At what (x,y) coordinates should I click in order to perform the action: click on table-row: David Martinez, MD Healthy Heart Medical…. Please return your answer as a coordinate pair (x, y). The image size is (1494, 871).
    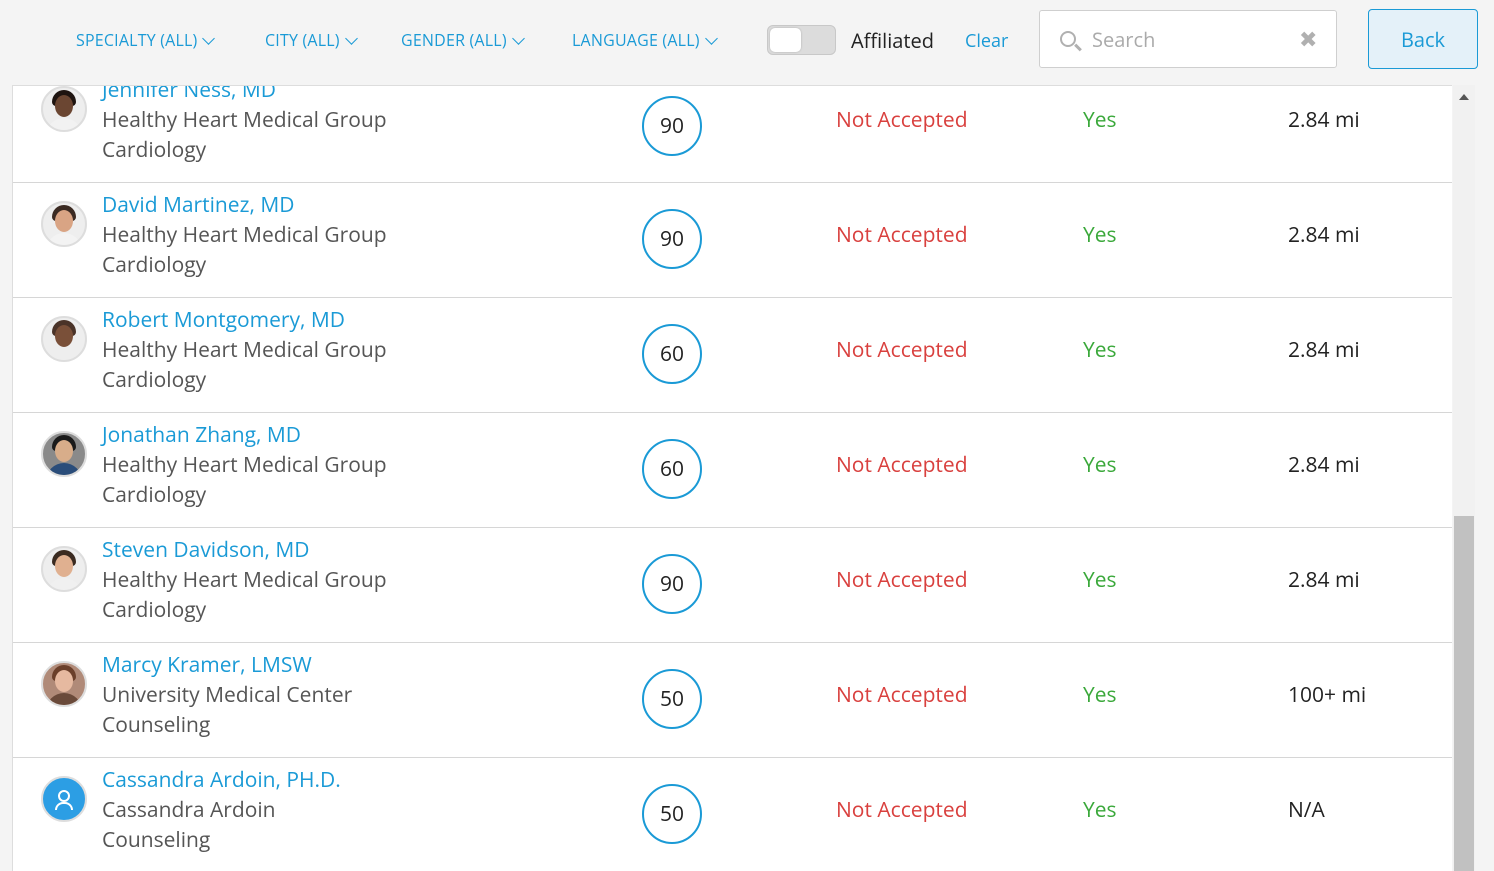
    Looking at the image, I should click on (732, 240).